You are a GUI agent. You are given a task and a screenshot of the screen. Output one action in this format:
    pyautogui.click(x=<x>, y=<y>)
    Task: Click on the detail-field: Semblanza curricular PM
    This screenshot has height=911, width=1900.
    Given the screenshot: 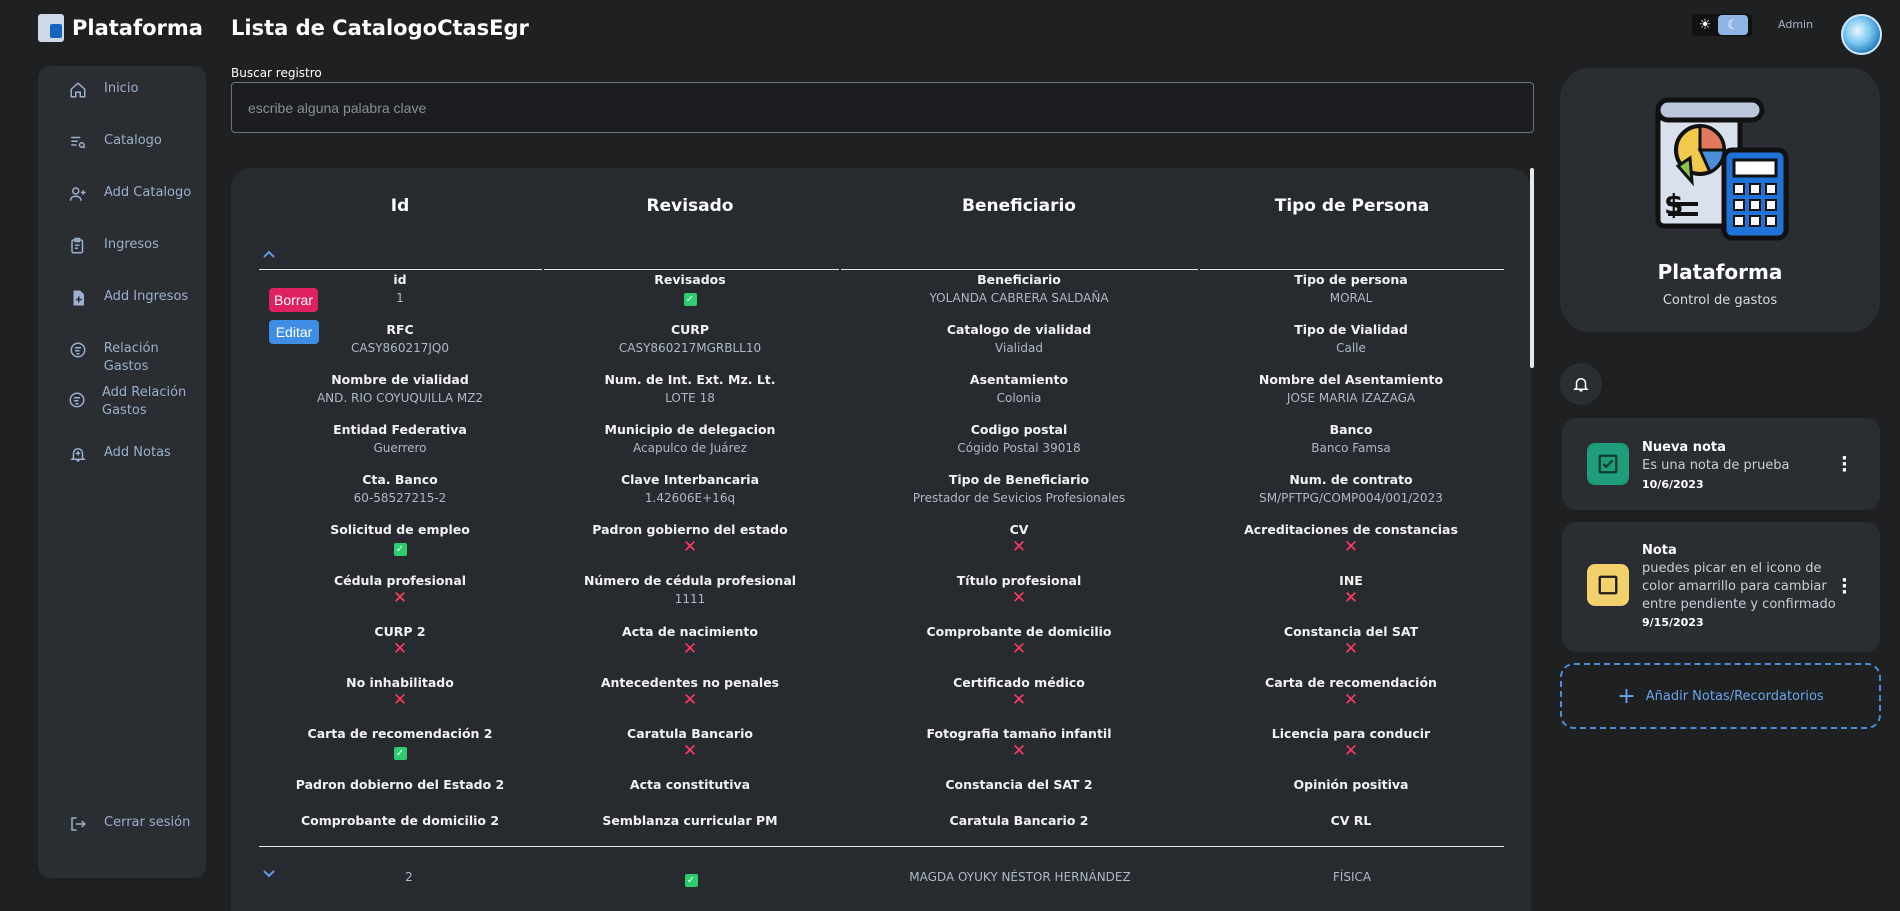 What is the action you would take?
    pyautogui.click(x=690, y=820)
    